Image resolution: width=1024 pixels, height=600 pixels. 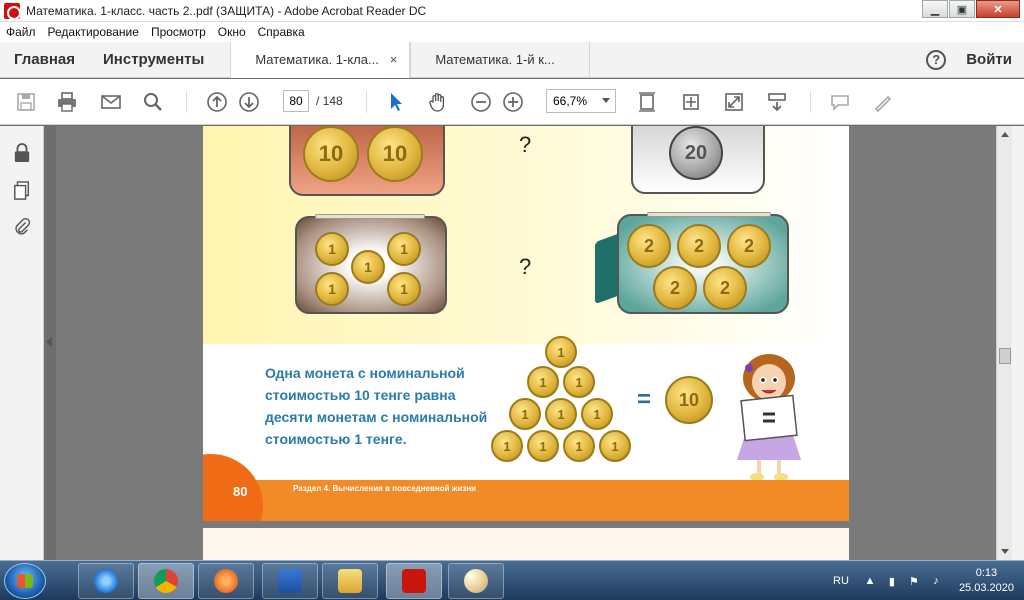 What do you see at coordinates (914, 581) in the screenshot?
I see `flag-icon: ⚑` at bounding box center [914, 581].